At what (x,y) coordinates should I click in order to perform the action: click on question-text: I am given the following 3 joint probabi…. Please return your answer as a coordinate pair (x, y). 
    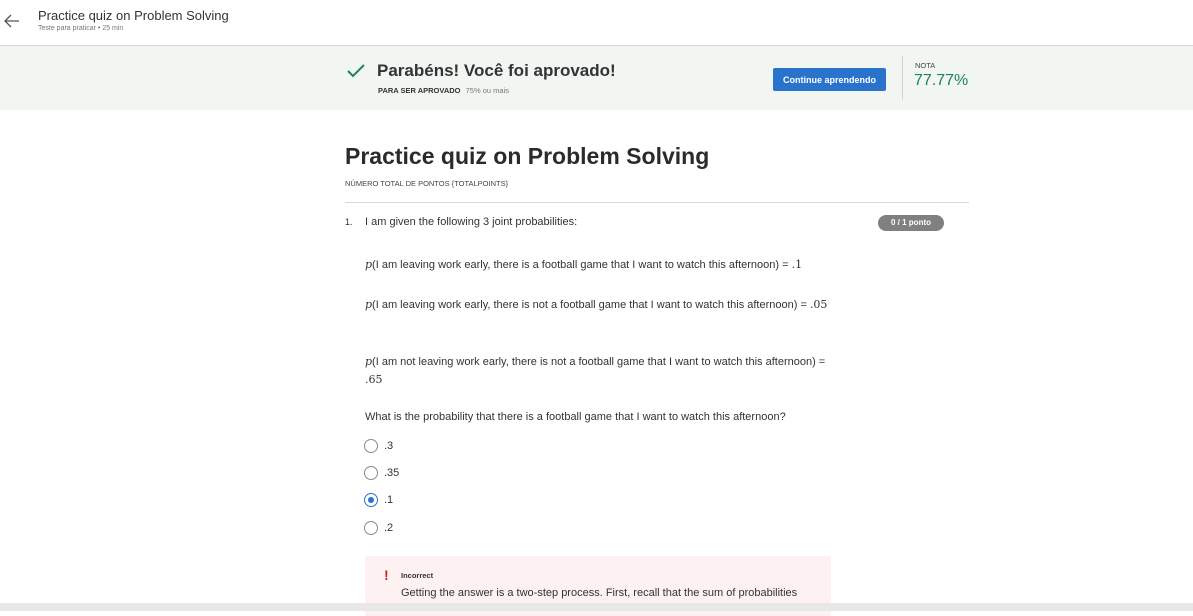
    Looking at the image, I should click on (471, 222).